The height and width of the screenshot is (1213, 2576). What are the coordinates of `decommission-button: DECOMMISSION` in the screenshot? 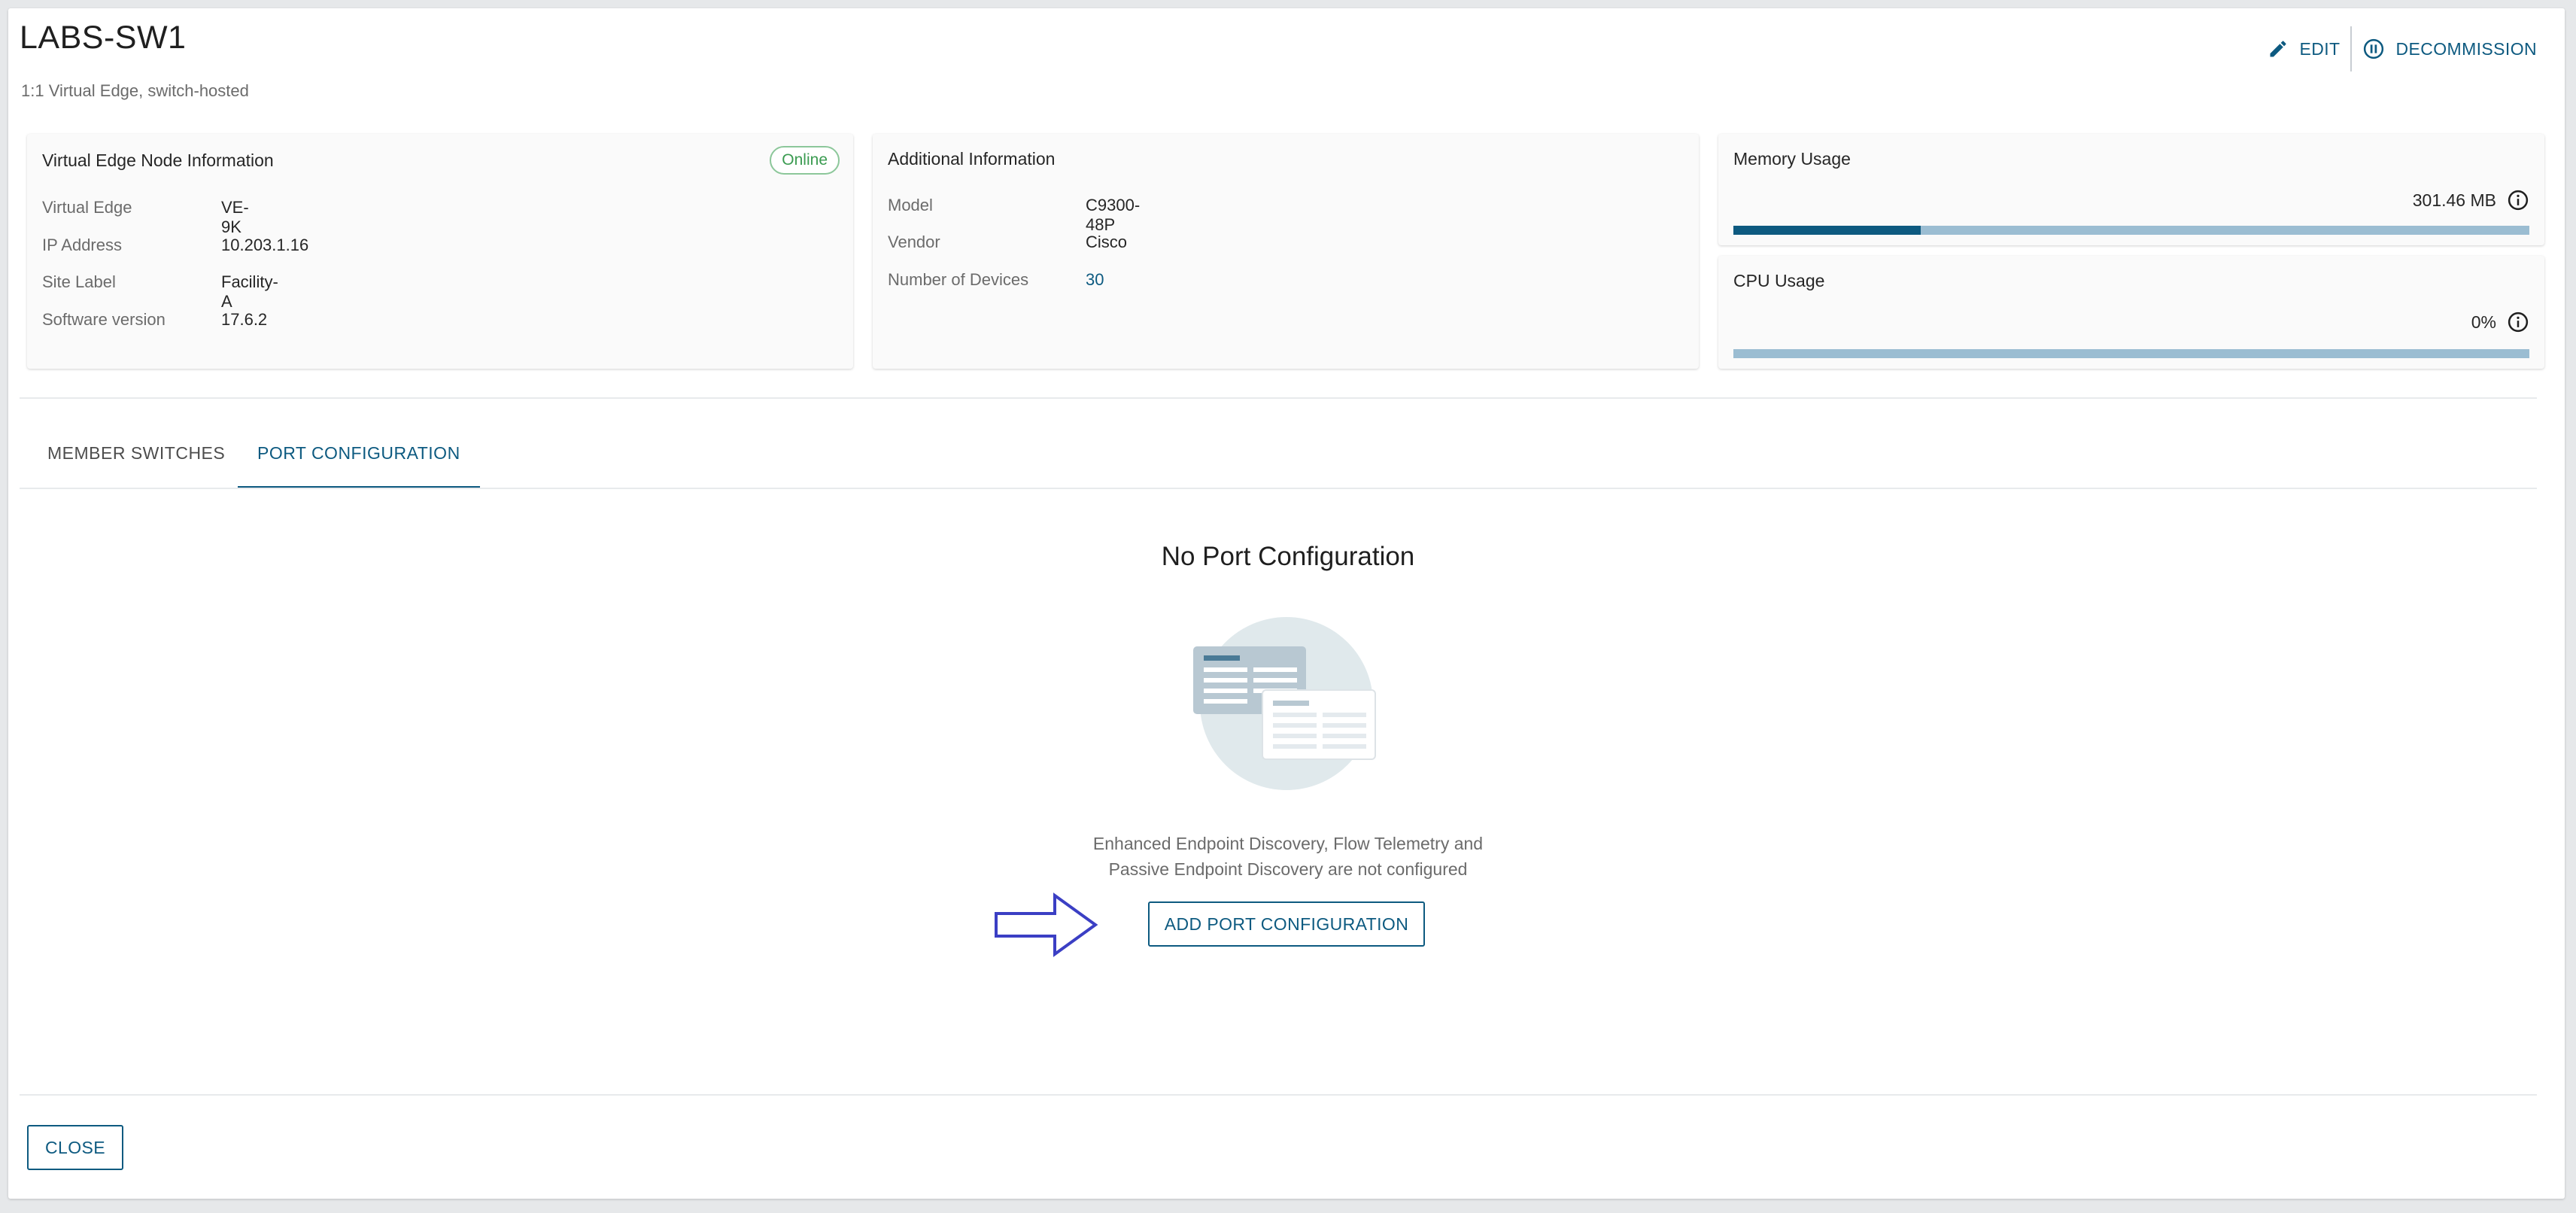 It's located at (2450, 49).